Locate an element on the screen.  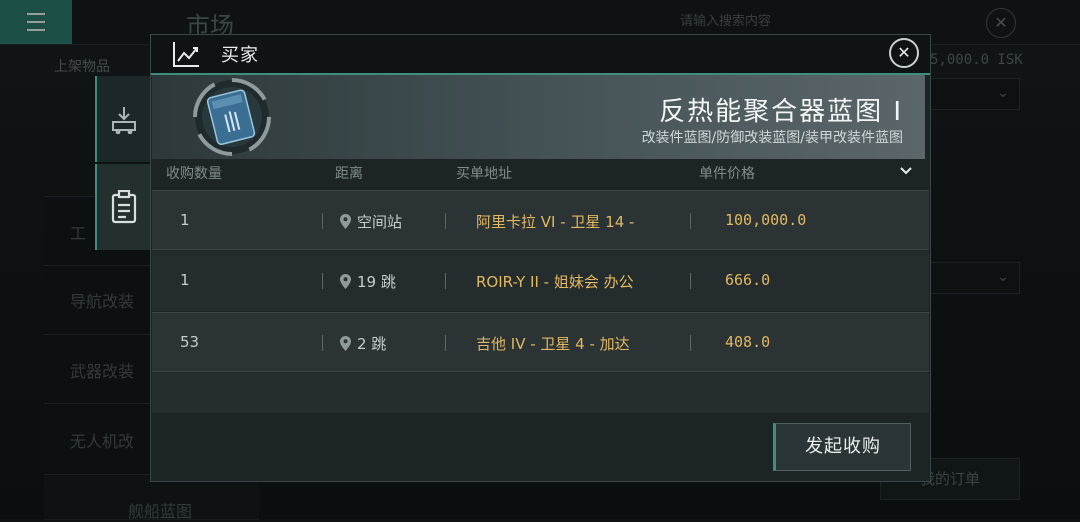
chart-line-icon is located at coordinates (186, 54).